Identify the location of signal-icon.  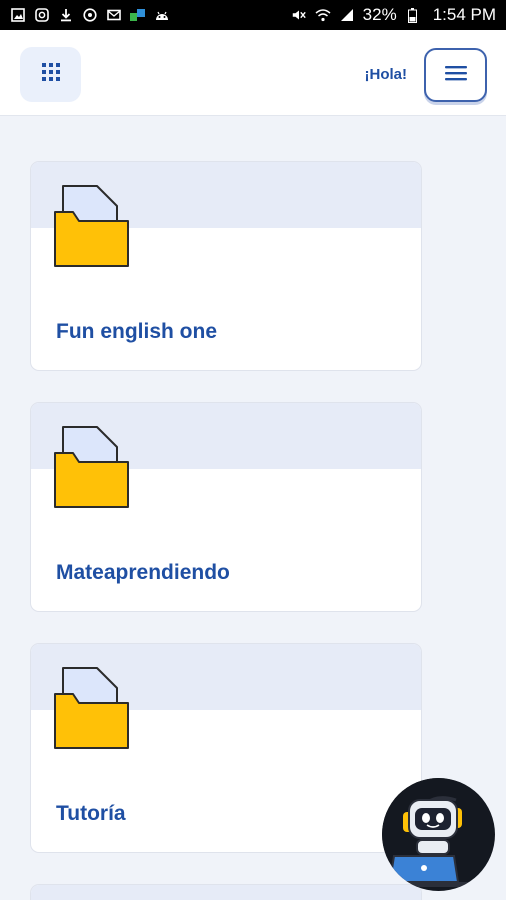
(347, 15).